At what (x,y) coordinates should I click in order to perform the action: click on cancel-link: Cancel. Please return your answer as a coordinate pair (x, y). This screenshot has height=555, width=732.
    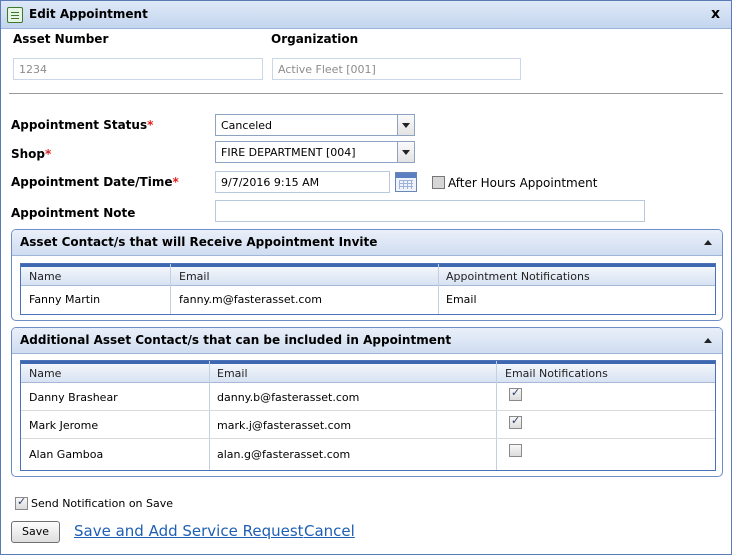
    Looking at the image, I should click on (329, 531).